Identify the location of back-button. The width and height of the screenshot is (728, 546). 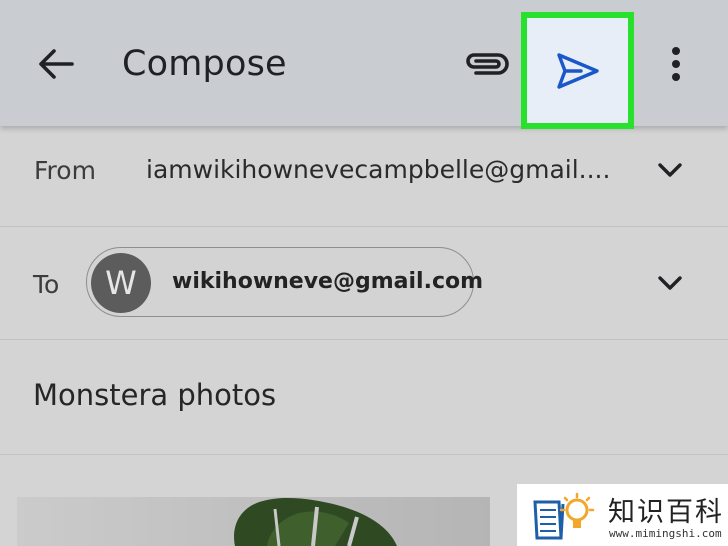
(56, 64).